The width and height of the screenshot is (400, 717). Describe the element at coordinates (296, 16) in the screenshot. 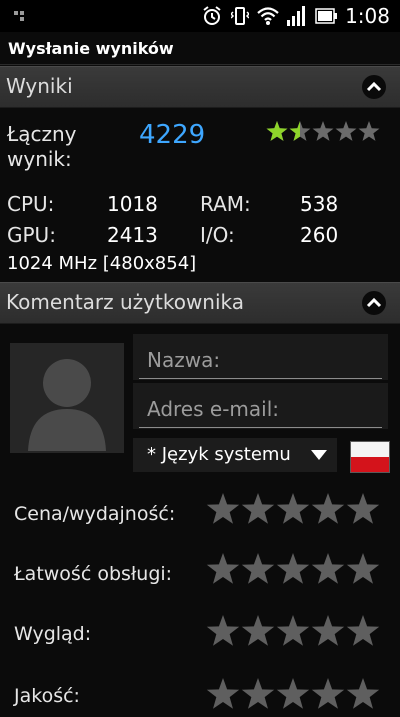

I see `signal-icon` at that location.